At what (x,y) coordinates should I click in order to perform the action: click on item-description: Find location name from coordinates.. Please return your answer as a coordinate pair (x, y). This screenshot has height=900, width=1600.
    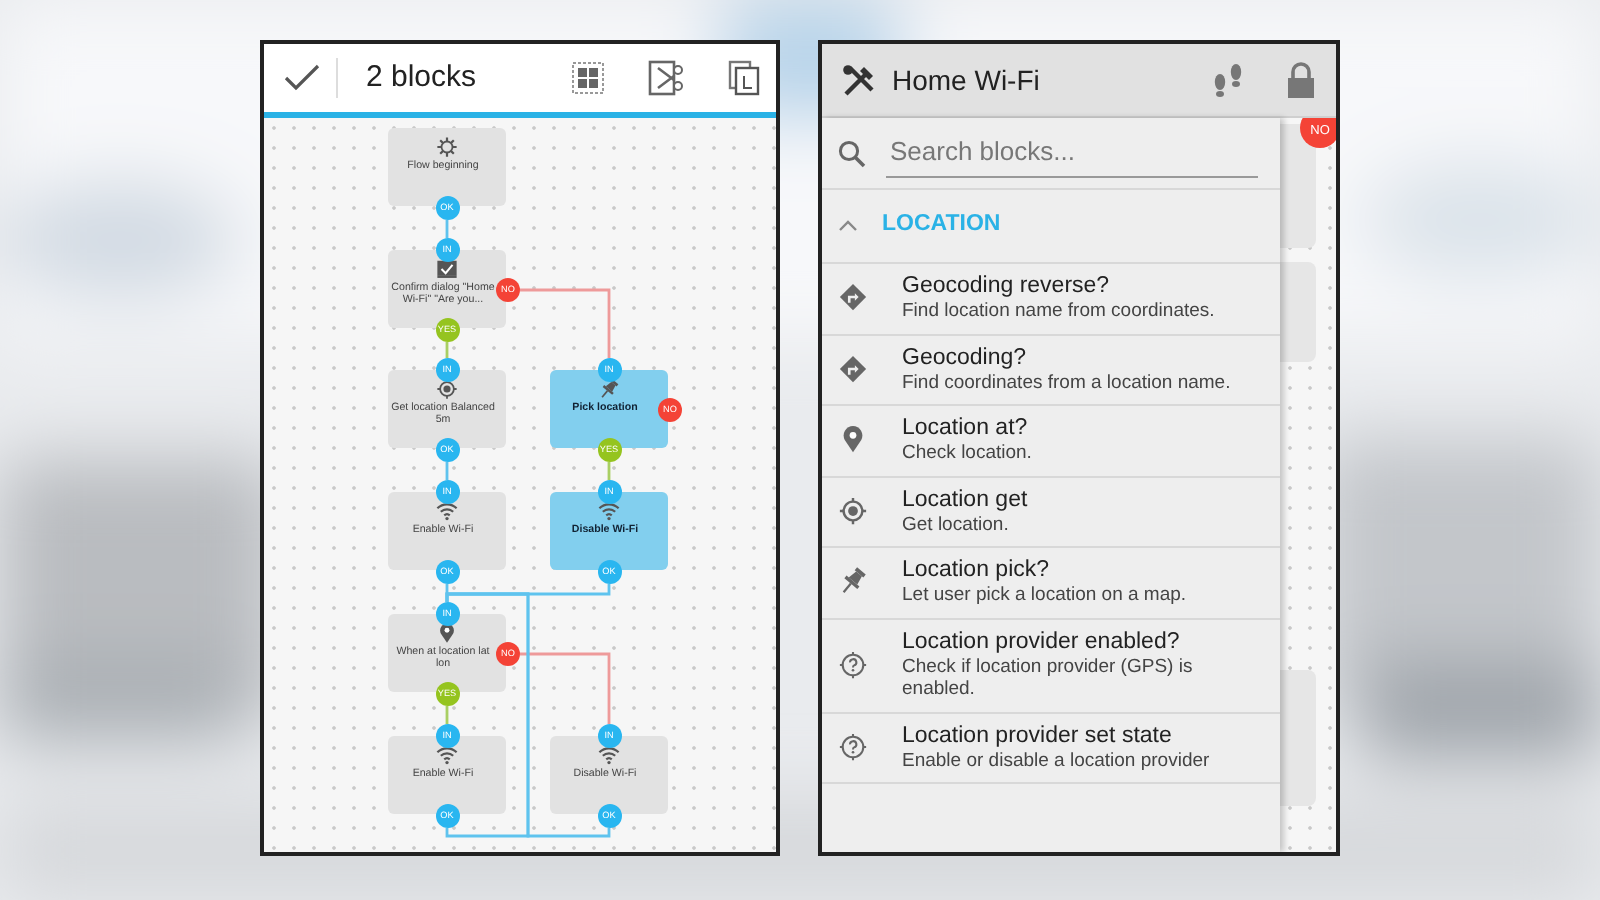
    Looking at the image, I should click on (1058, 311).